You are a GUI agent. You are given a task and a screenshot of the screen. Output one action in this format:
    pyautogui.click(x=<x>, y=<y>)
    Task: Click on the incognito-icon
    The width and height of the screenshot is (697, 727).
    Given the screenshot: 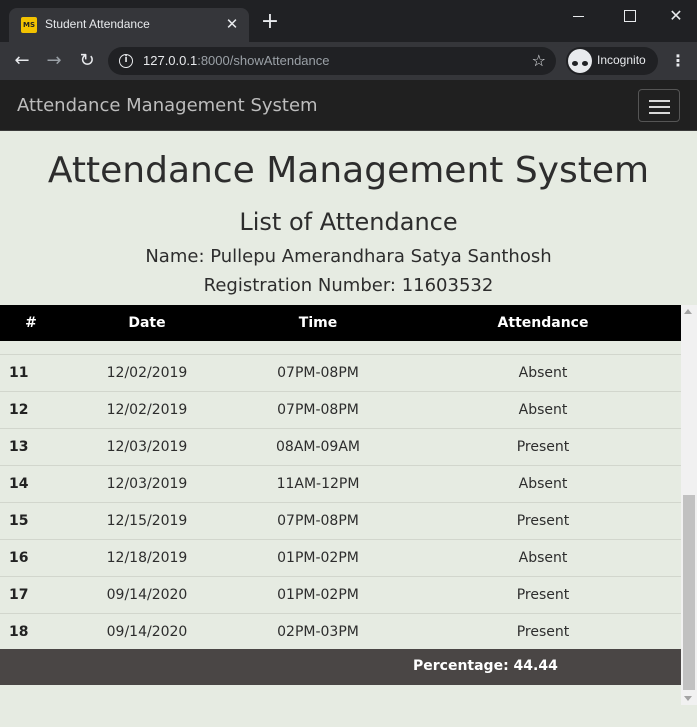 What is the action you would take?
    pyautogui.click(x=580, y=61)
    